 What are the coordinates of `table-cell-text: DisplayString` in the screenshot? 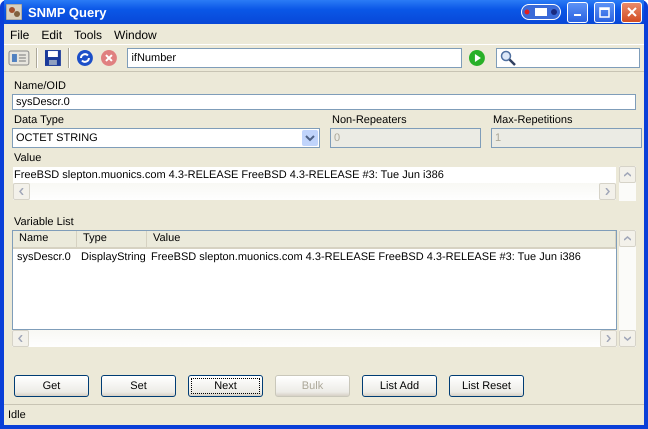 It's located at (113, 257).